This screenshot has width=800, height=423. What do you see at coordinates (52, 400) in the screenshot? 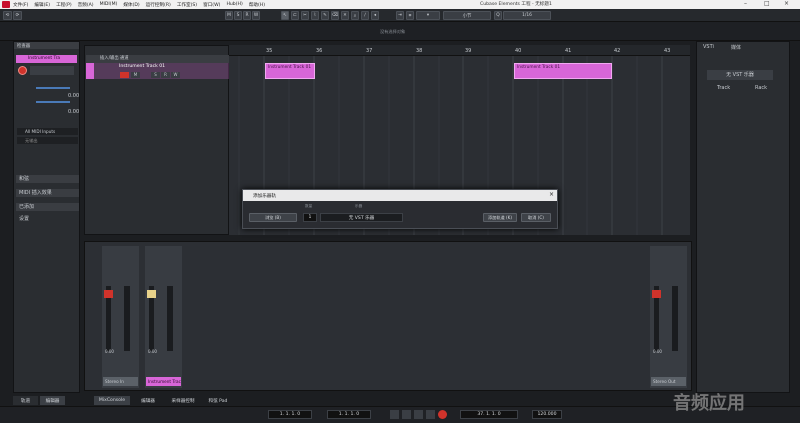
I see `tab-editor: 编辑器` at bounding box center [52, 400].